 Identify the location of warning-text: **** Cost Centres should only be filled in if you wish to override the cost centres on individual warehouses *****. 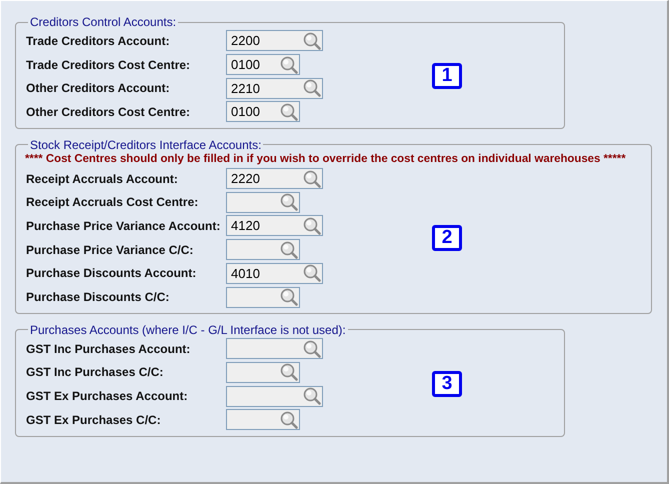
(326, 158).